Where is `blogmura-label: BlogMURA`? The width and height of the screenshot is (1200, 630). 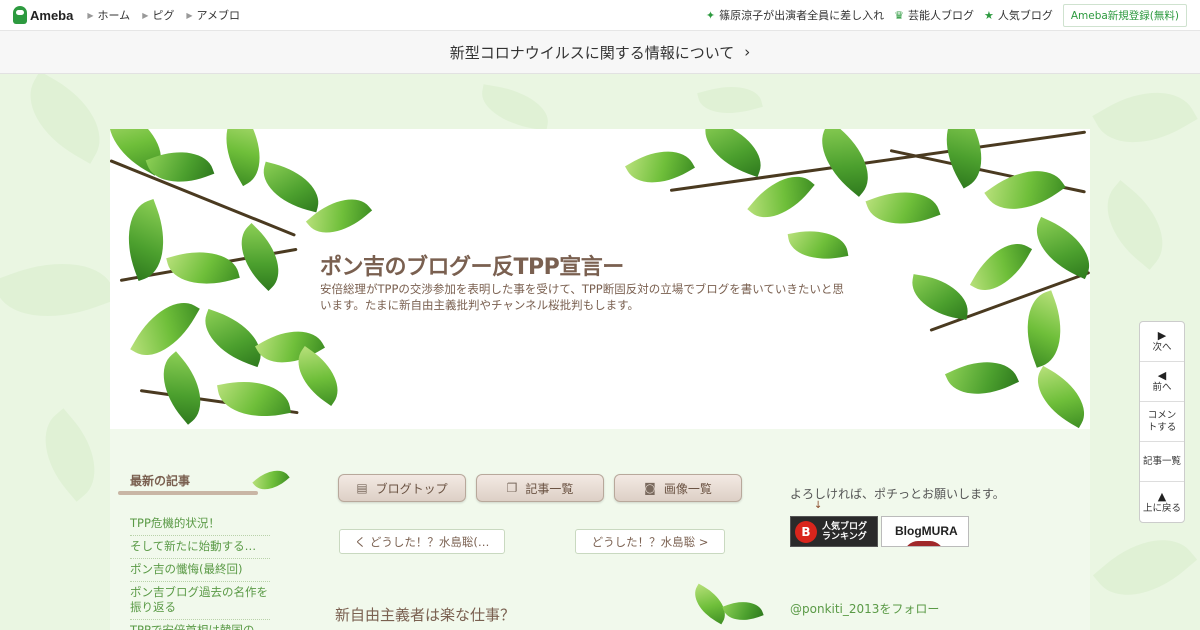
blogmura-label: BlogMURA is located at coordinates (926, 531).